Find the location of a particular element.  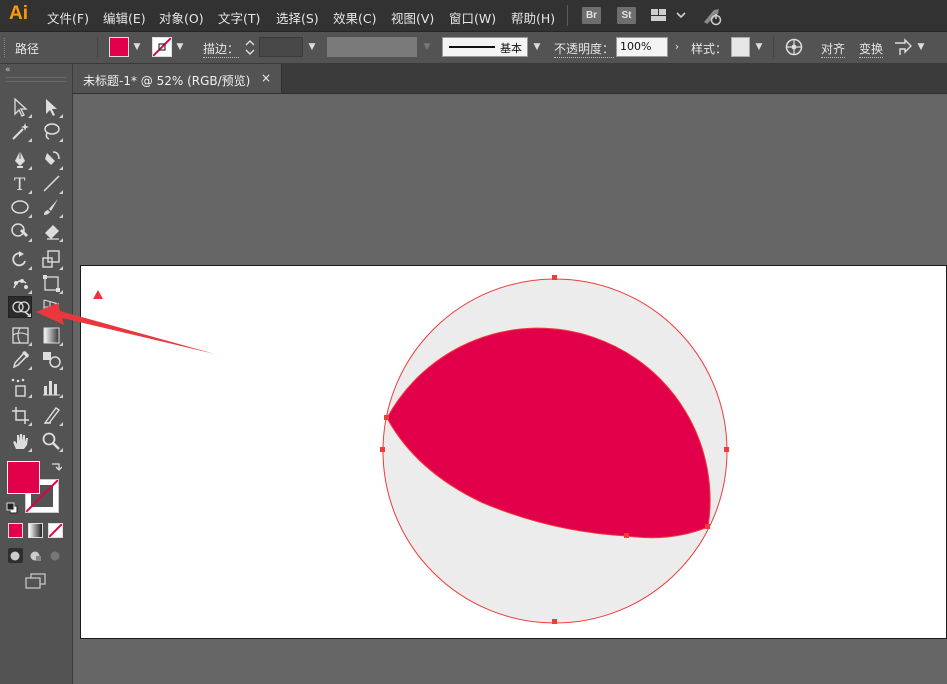

variable-width-dropdown: ▼ is located at coordinates (427, 47).